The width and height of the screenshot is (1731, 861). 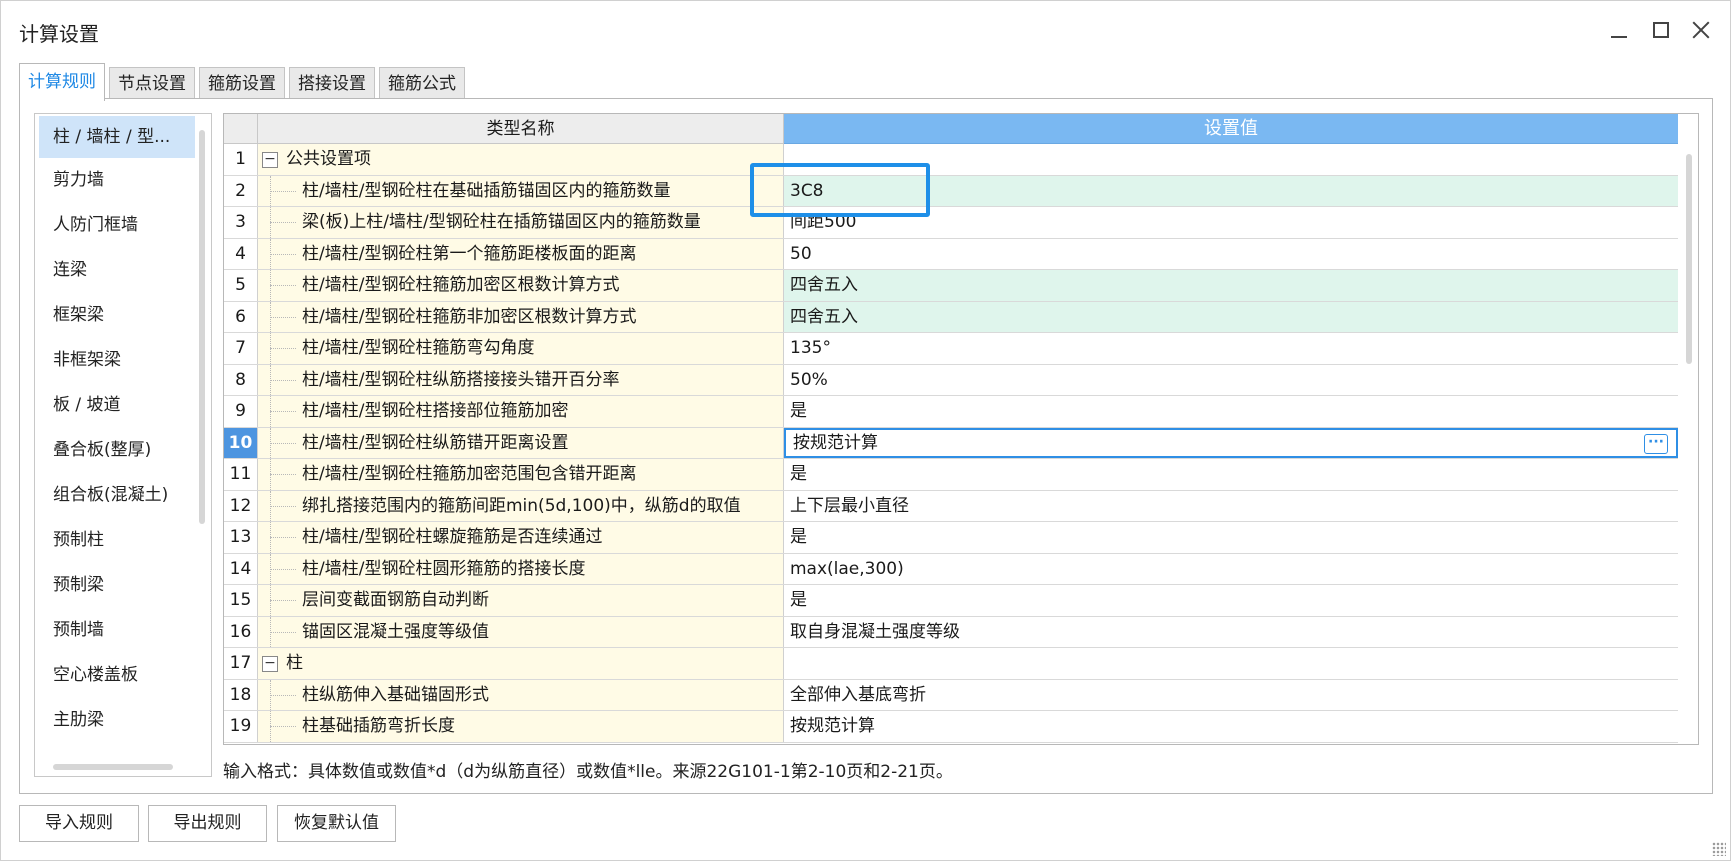 I want to click on table-row: 3 梁(板)上柱/墙柱/型钢砼柱在插筋锚固区内的箍筋数量 间距500, so click(x=951, y=223).